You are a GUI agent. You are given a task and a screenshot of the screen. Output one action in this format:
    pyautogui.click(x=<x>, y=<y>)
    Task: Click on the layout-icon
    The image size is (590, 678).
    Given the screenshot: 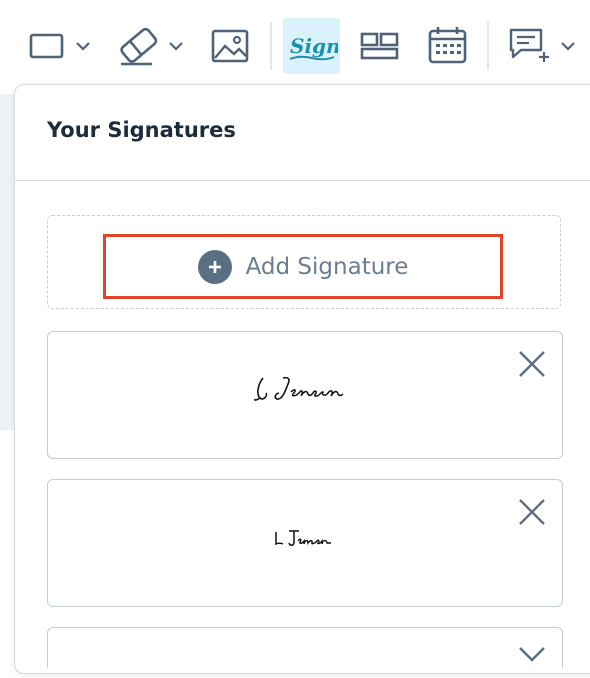 What is the action you would take?
    pyautogui.click(x=379, y=46)
    